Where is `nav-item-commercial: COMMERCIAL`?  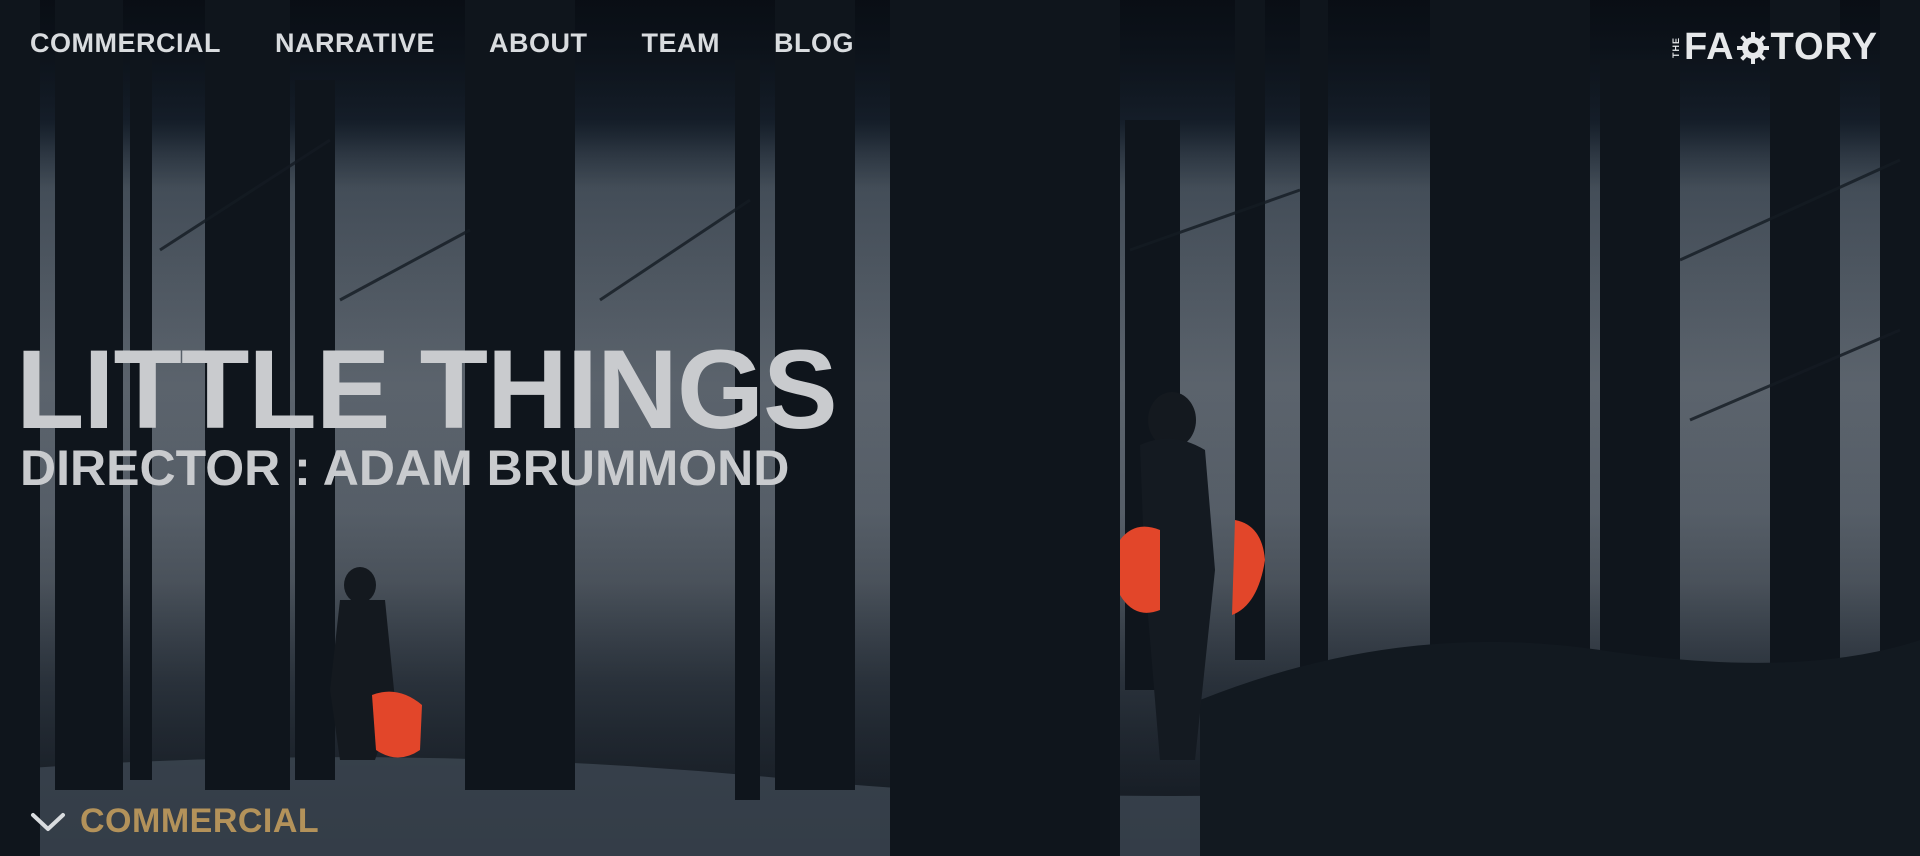 nav-item-commercial: COMMERCIAL is located at coordinates (125, 43).